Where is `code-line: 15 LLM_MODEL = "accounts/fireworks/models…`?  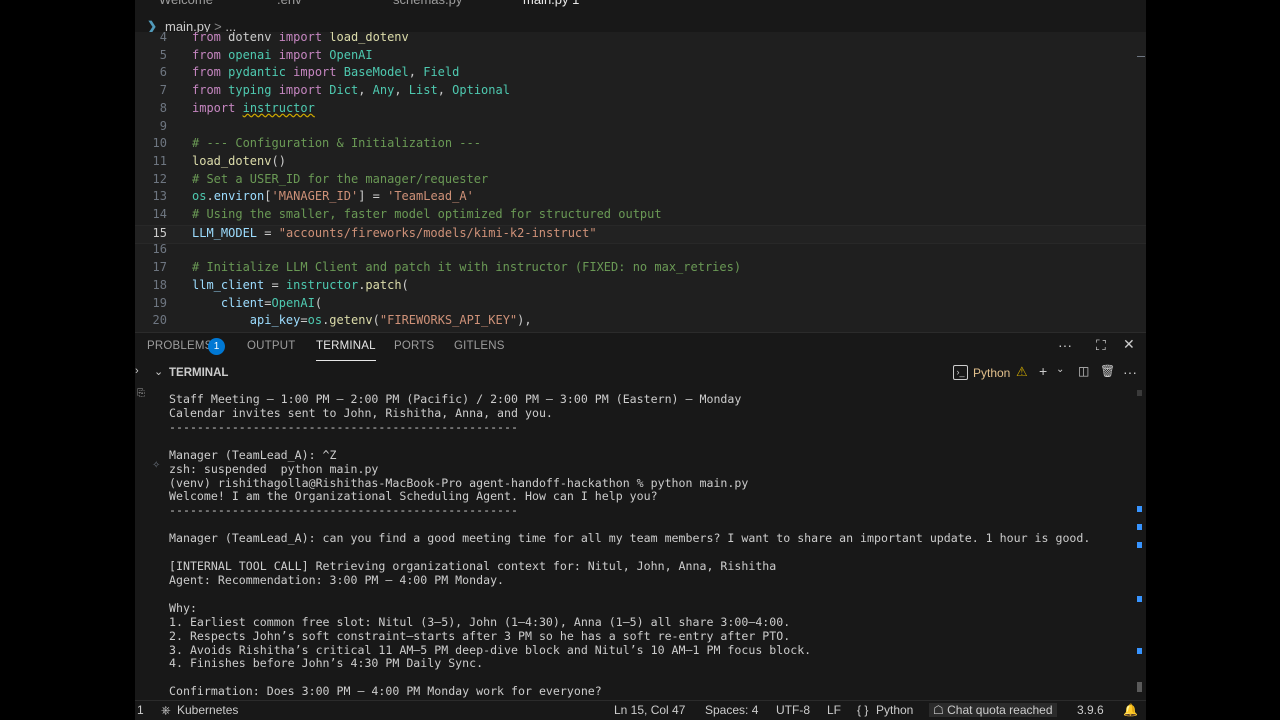 code-line: 15 LLM_MODEL = "accounts/fireworks/models… is located at coordinates (640, 234).